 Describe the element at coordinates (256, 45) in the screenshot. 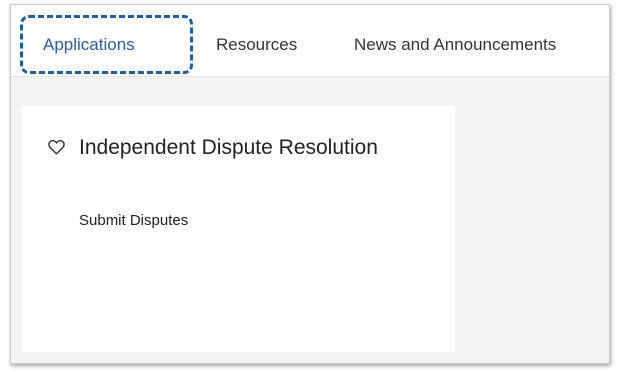

I see `tab-resources: Resources` at that location.